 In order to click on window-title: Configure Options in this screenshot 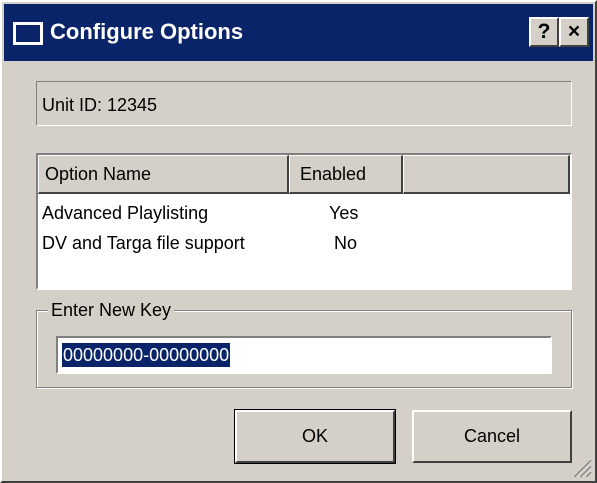, I will do `click(147, 31)`.